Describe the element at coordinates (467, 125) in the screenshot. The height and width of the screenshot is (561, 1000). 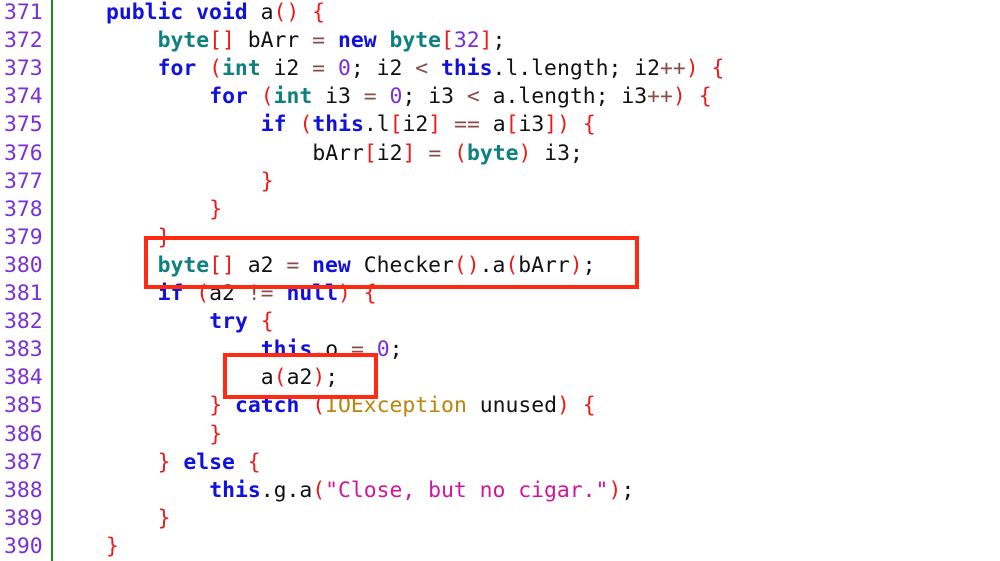
I see `code-token: ==` at that location.